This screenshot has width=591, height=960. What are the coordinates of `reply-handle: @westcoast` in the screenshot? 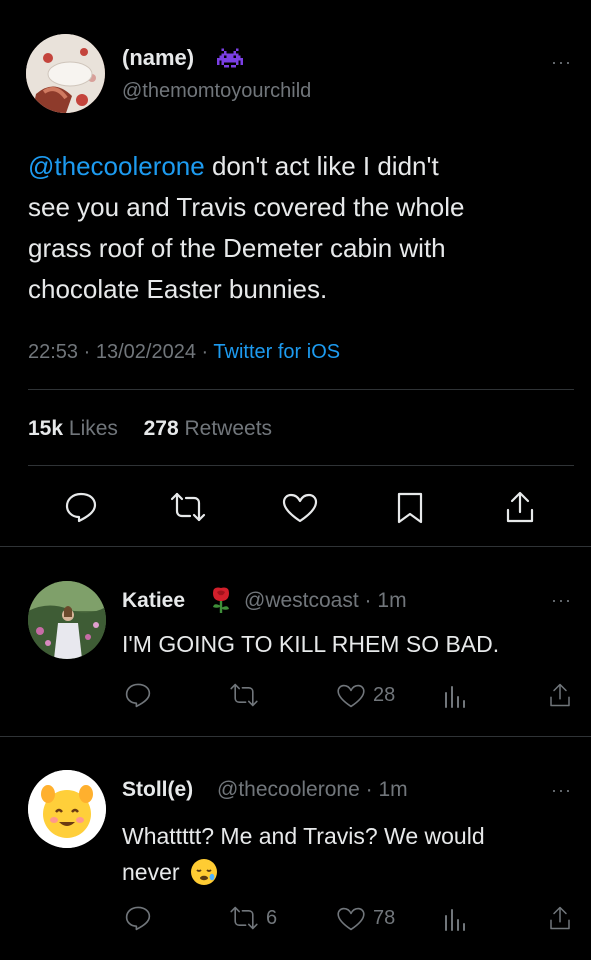 It's located at (301, 600).